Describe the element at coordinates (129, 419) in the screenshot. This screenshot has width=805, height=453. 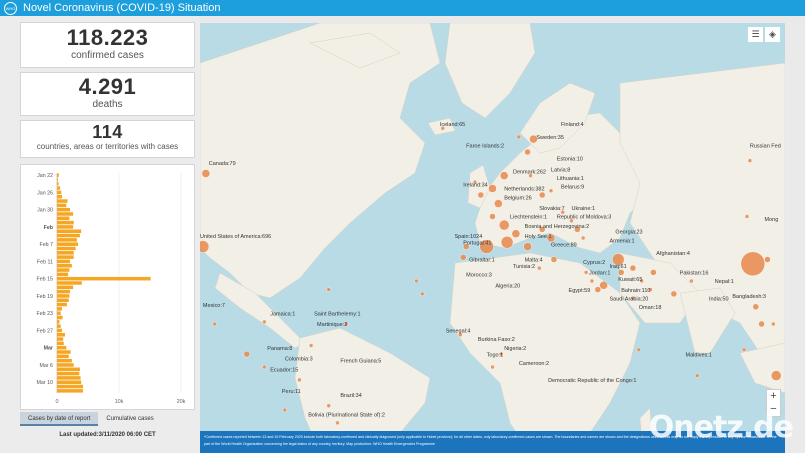
I see `tab-cumulative-cases: Cumulative cases` at that location.